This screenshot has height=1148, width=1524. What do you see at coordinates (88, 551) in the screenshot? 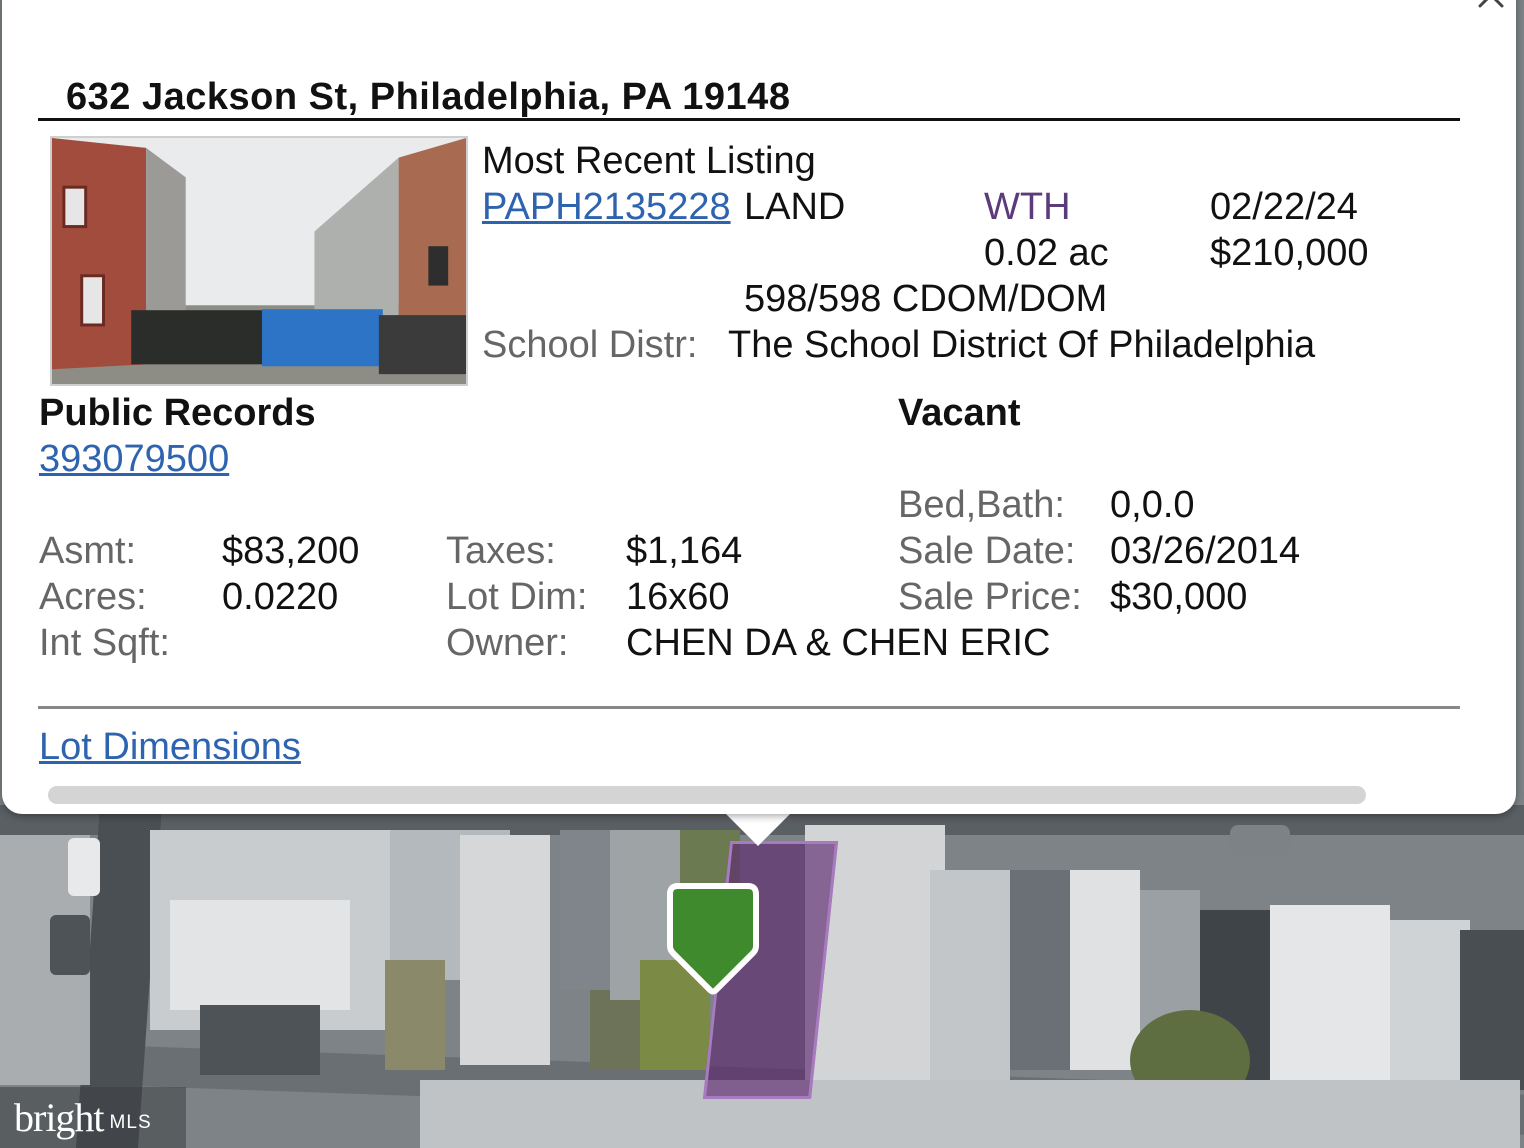
I see `asmt-label: Asmt:` at bounding box center [88, 551].